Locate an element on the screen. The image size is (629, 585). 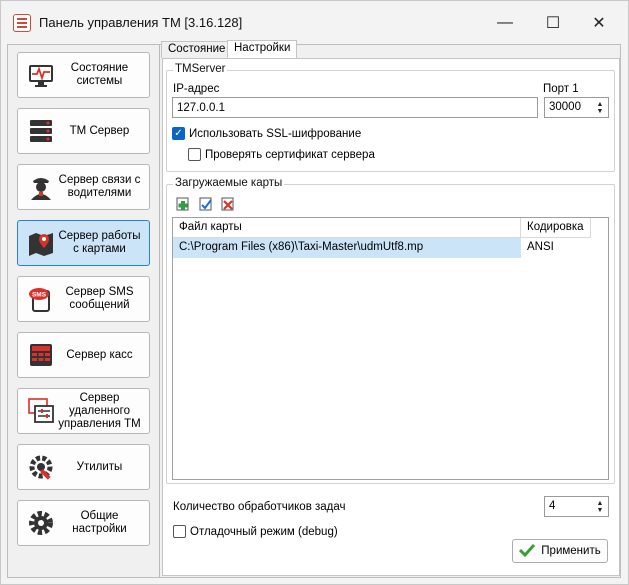
column-header-encoding: Кодировка is located at coordinates (556, 228).